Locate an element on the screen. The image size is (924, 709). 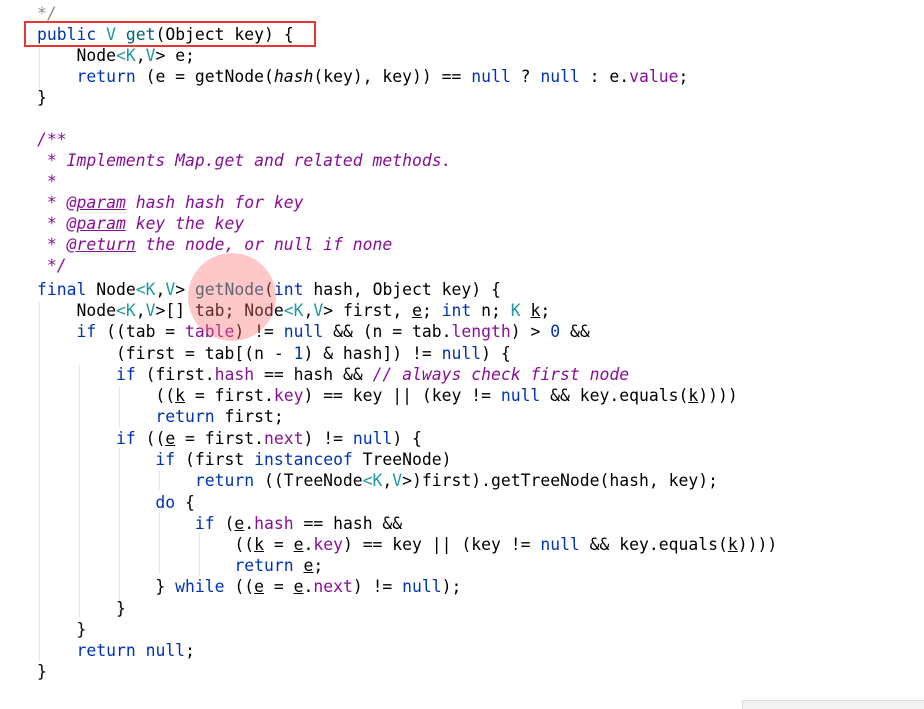
code-line: return e; is located at coordinates (180, 565).